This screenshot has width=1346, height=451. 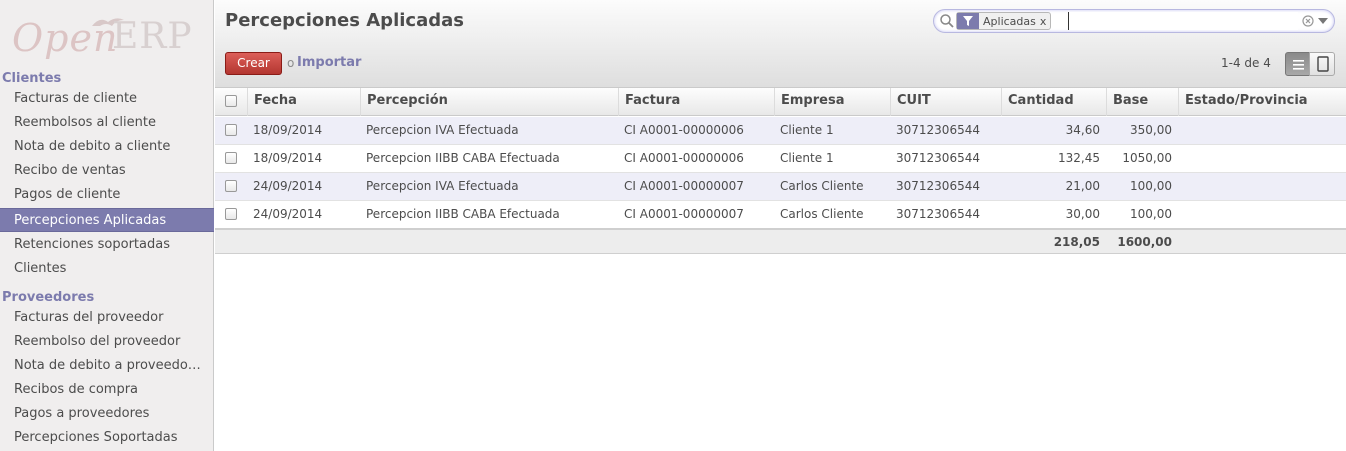 What do you see at coordinates (1144, 242) in the screenshot?
I see `total-base: 1600,00` at bounding box center [1144, 242].